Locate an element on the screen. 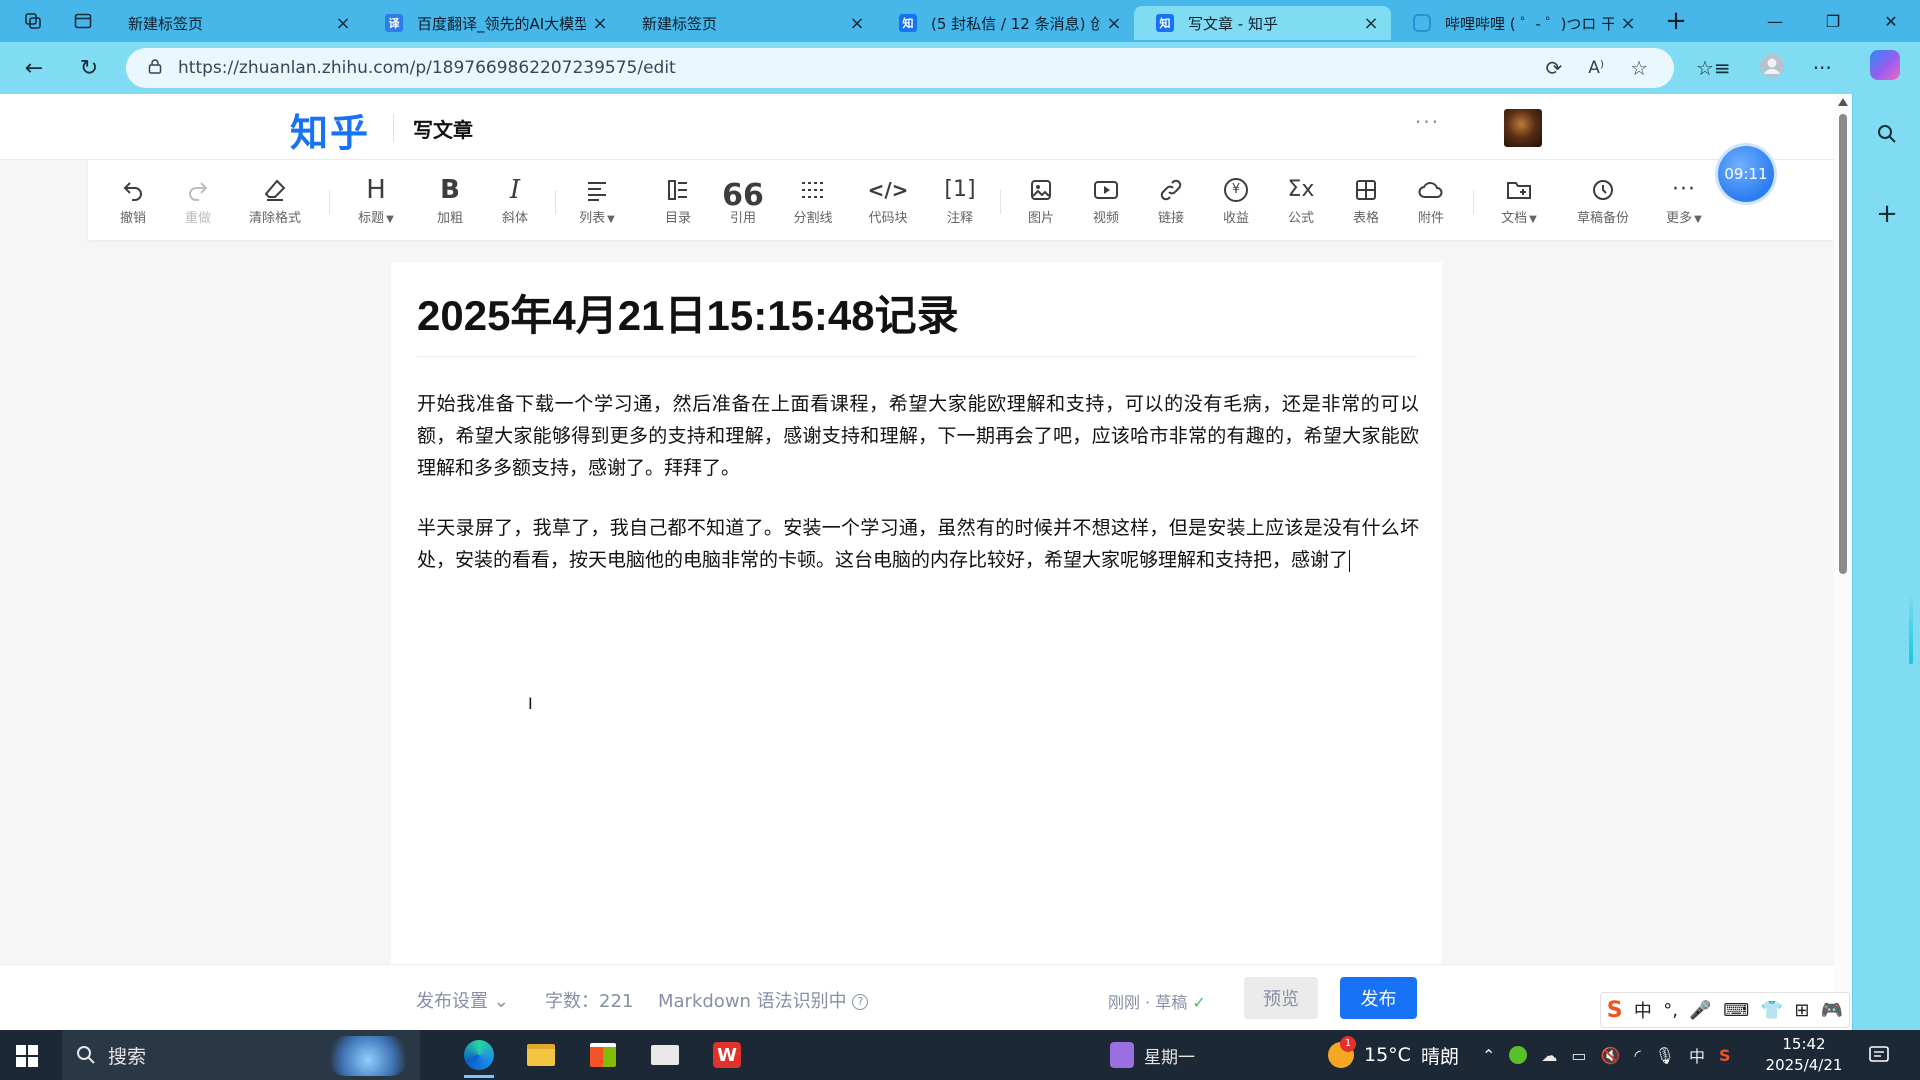  toolbar-table-button: 表格 is located at coordinates (1366, 200).